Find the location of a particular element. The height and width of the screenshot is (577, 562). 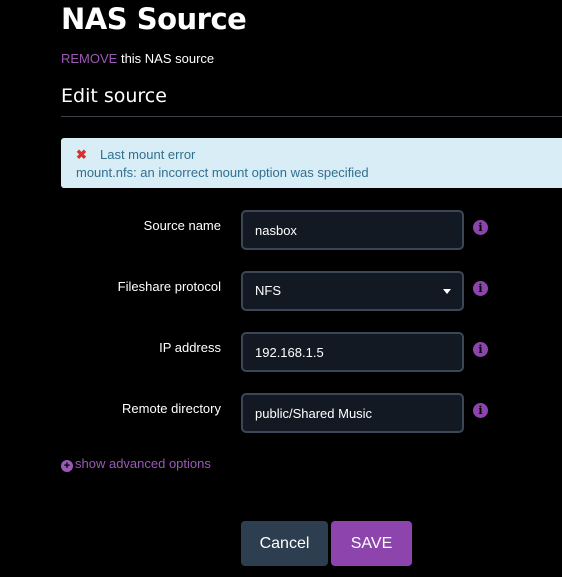

source-name-input is located at coordinates (352, 230).